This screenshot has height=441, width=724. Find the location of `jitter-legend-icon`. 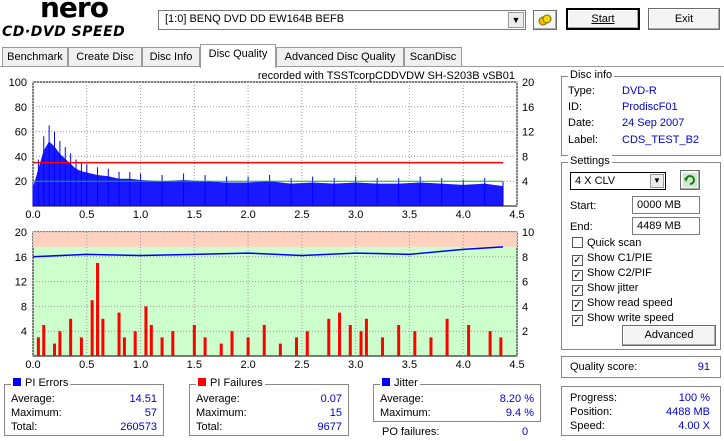

jitter-legend-icon is located at coordinates (386, 382).